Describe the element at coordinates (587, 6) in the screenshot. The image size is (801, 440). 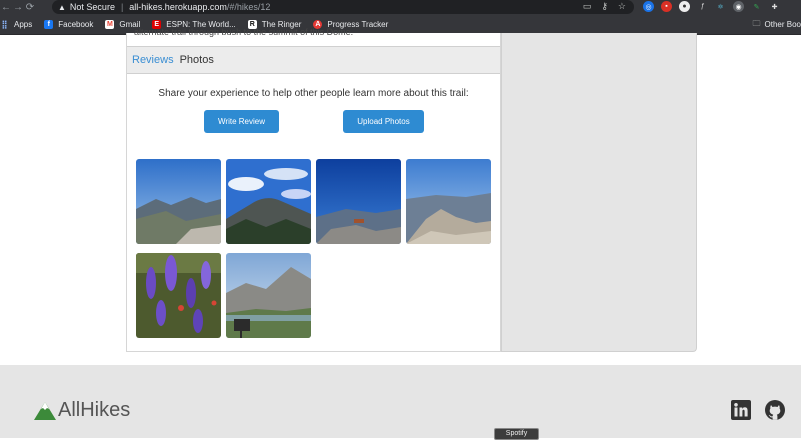
I see `install-icon: ▭` at that location.